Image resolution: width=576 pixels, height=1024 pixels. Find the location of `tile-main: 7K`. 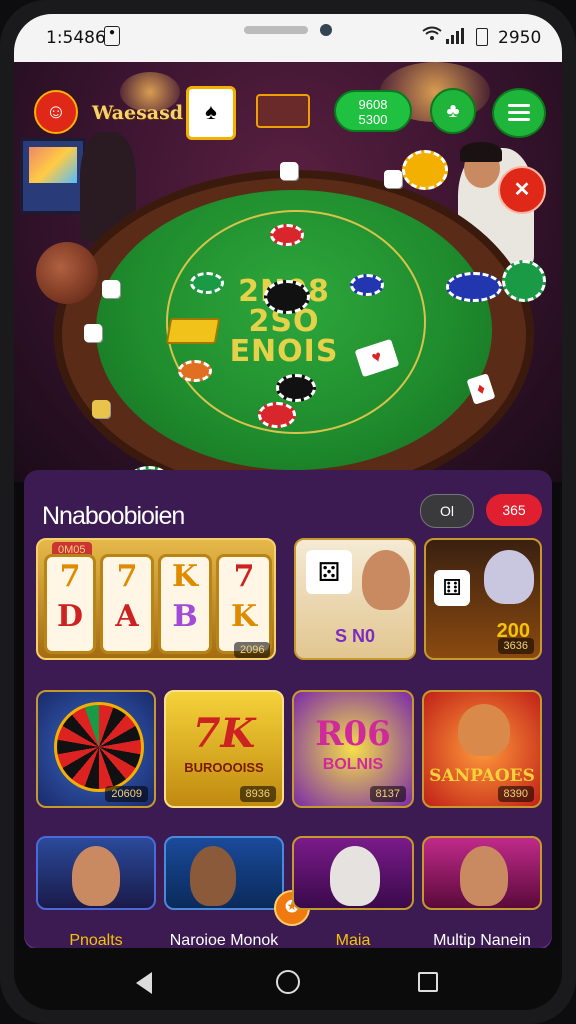

tile-main: 7K is located at coordinates (224, 733).